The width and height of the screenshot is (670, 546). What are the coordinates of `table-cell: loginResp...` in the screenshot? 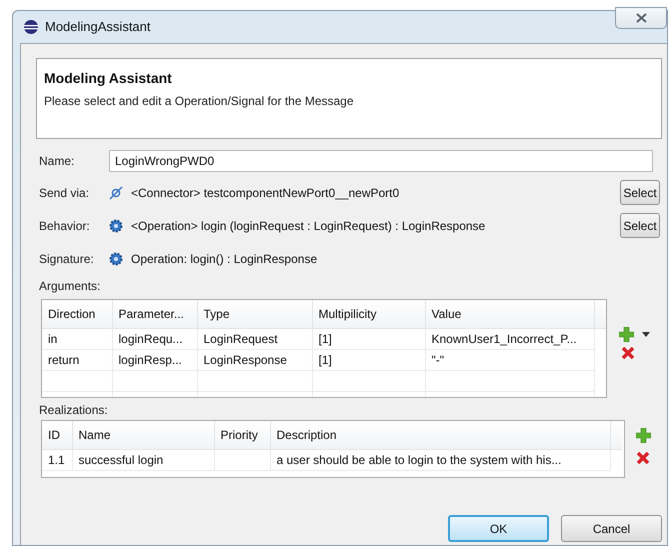 It's located at (150, 359).